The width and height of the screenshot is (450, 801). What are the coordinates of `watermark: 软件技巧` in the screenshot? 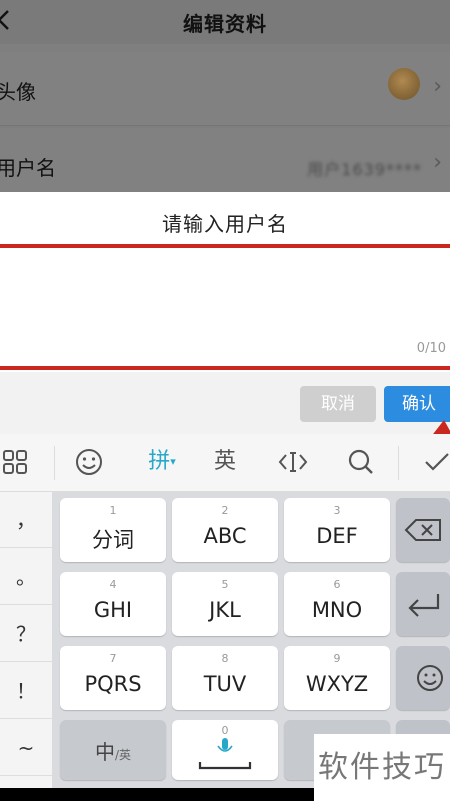 It's located at (382, 767).